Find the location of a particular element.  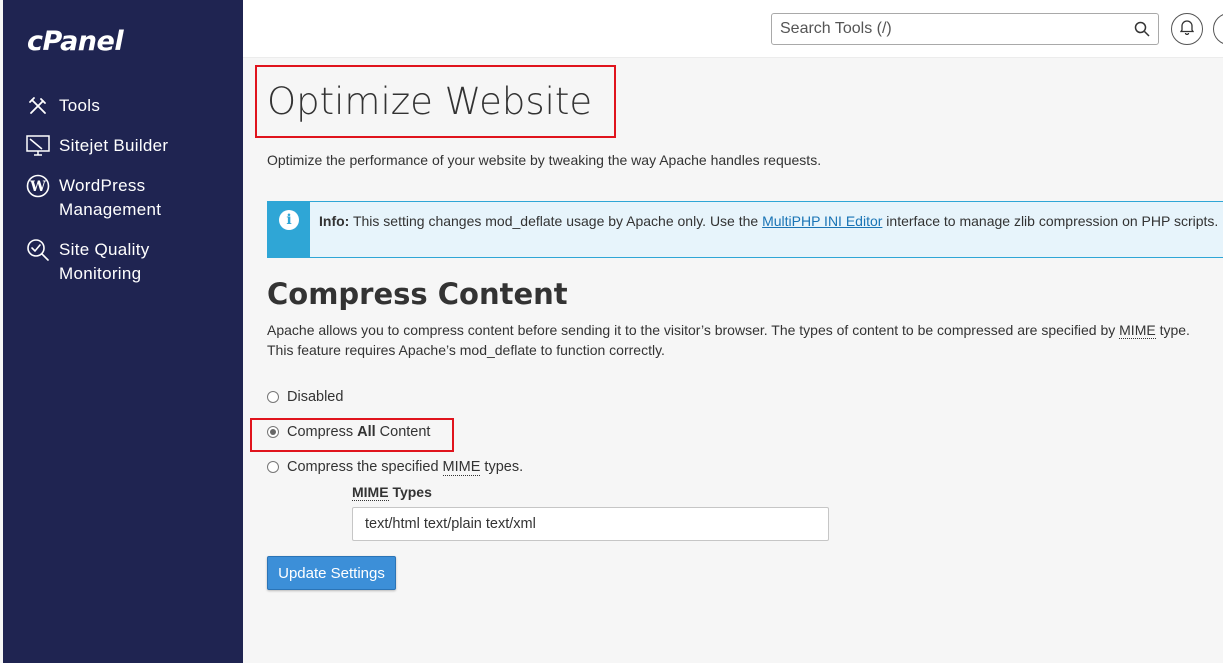

user-menu-button is located at coordinates (1218, 29).